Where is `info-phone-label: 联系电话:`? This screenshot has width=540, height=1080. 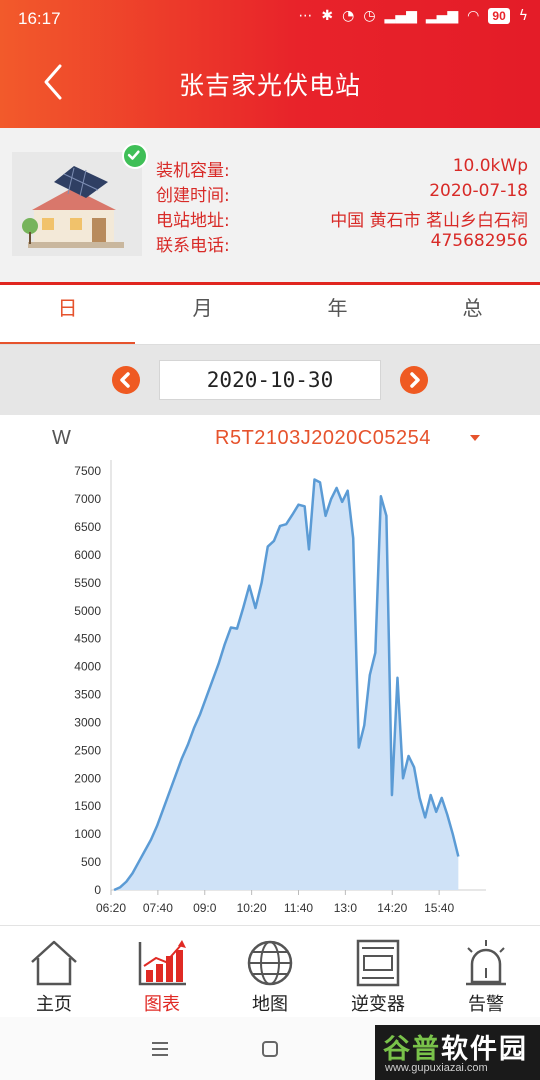
info-phone-label: 联系电话: is located at coordinates (193, 246).